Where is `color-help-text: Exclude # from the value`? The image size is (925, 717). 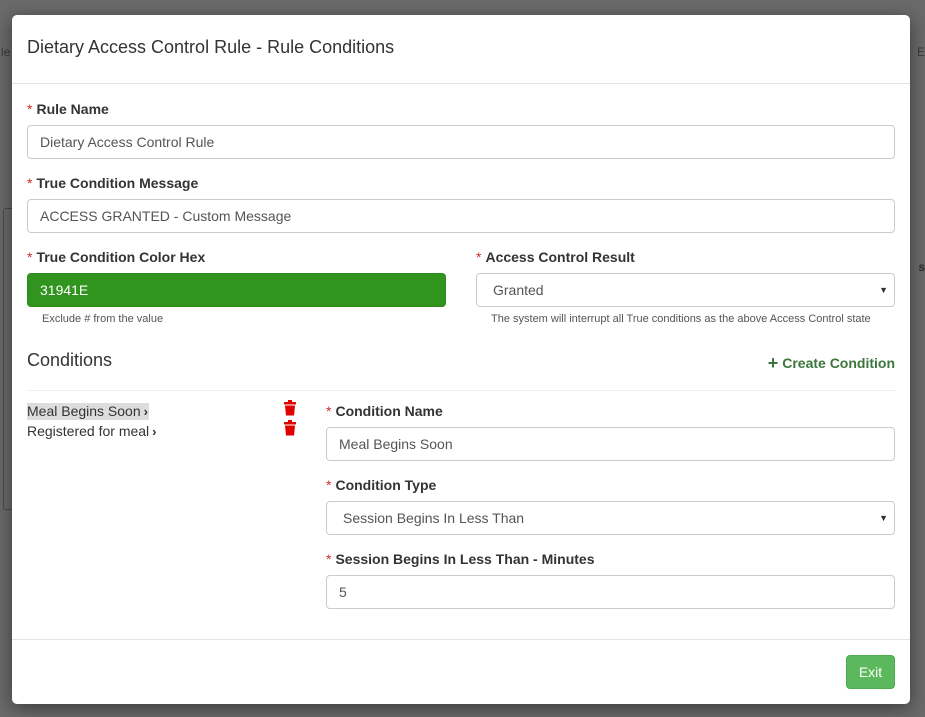 color-help-text: Exclude # from the value is located at coordinates (103, 319).